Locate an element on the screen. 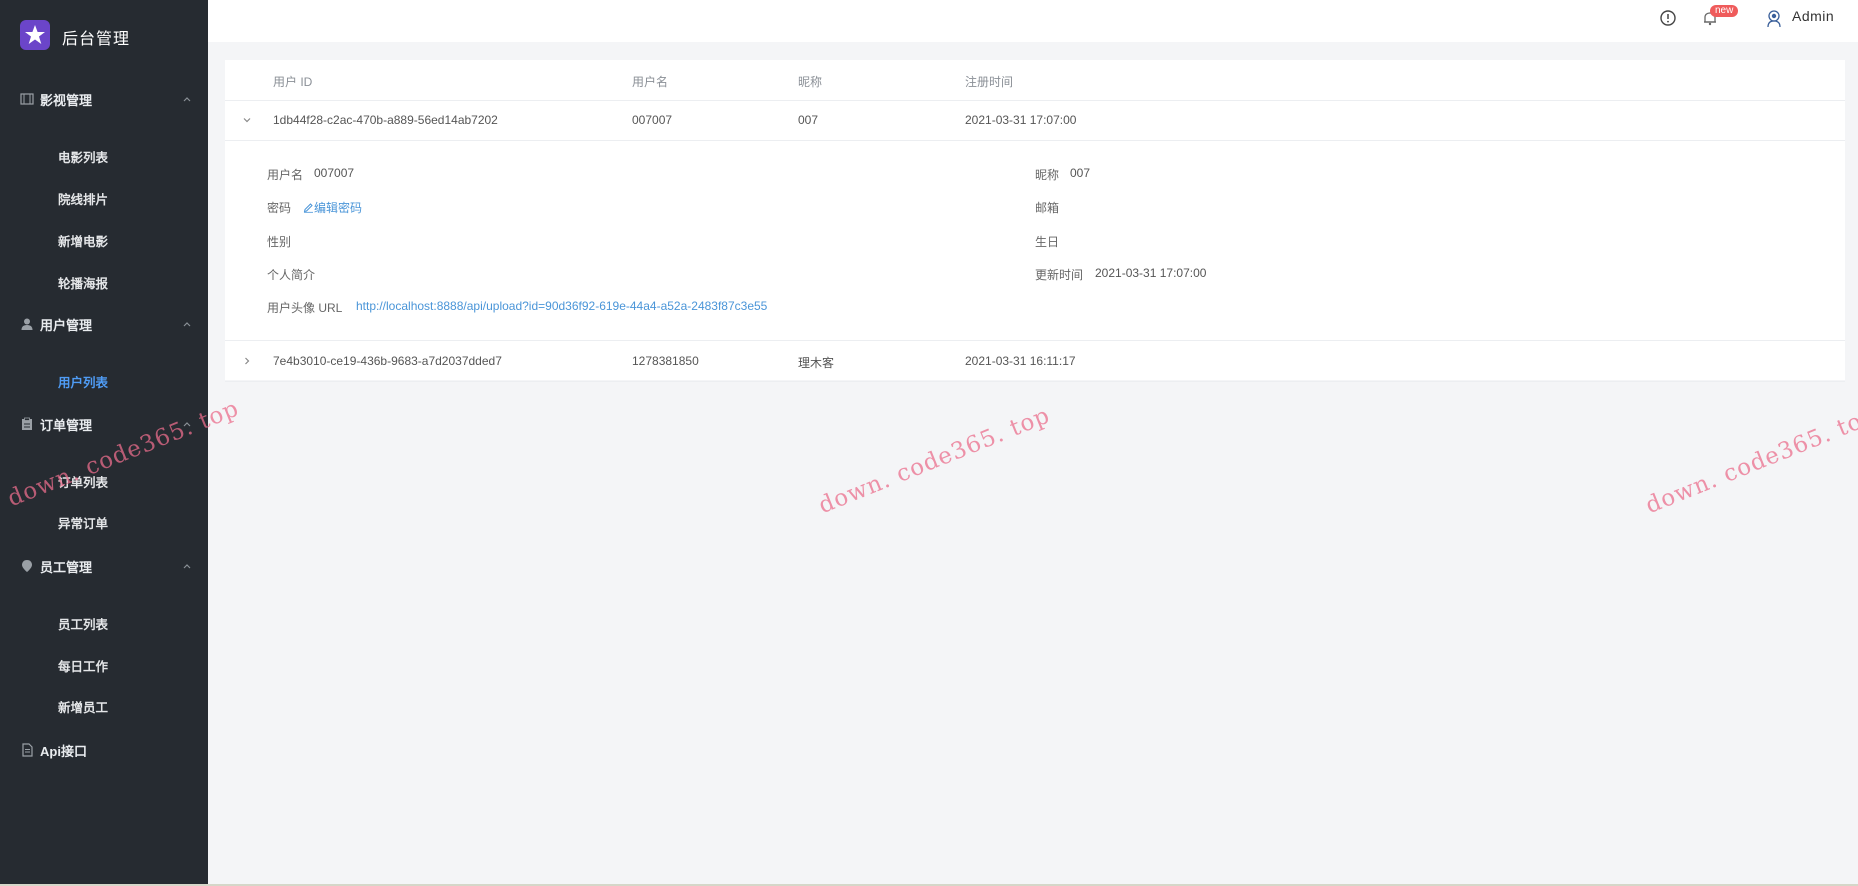 The height and width of the screenshot is (886, 1858). detail-nickname-label: 昵称 is located at coordinates (1047, 175).